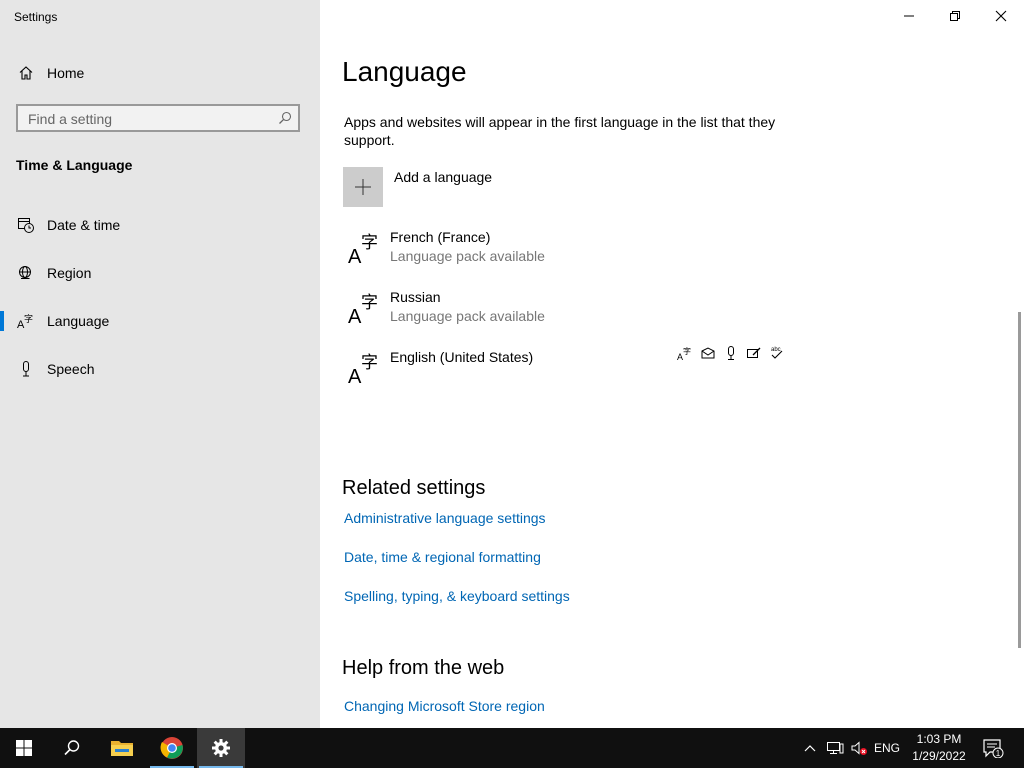  I want to click on close-button, so click(1001, 16).